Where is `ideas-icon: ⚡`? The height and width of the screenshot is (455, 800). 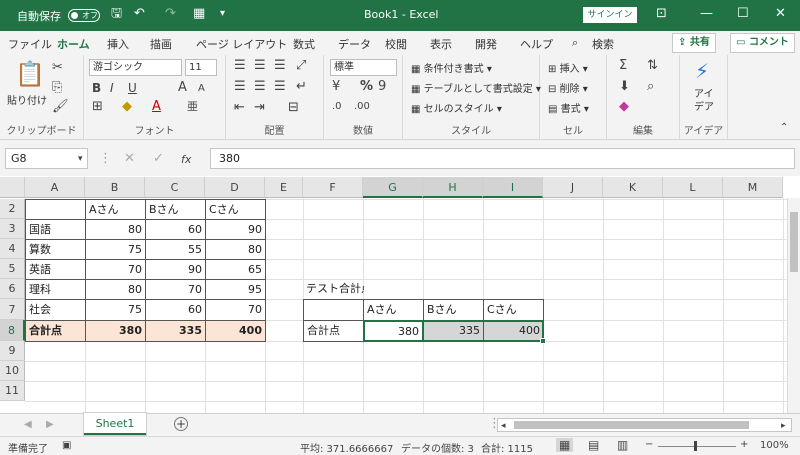 ideas-icon: ⚡ is located at coordinates (702, 71).